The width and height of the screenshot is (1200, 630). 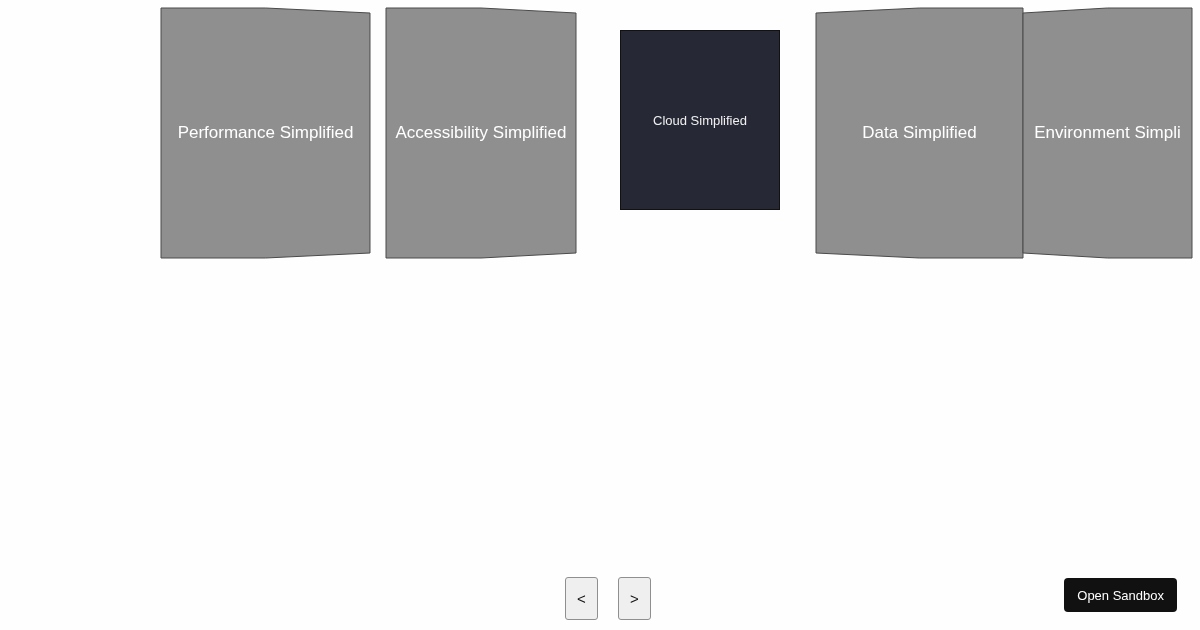 What do you see at coordinates (1107, 133) in the screenshot?
I see `carousel-card: Environment Simpli` at bounding box center [1107, 133].